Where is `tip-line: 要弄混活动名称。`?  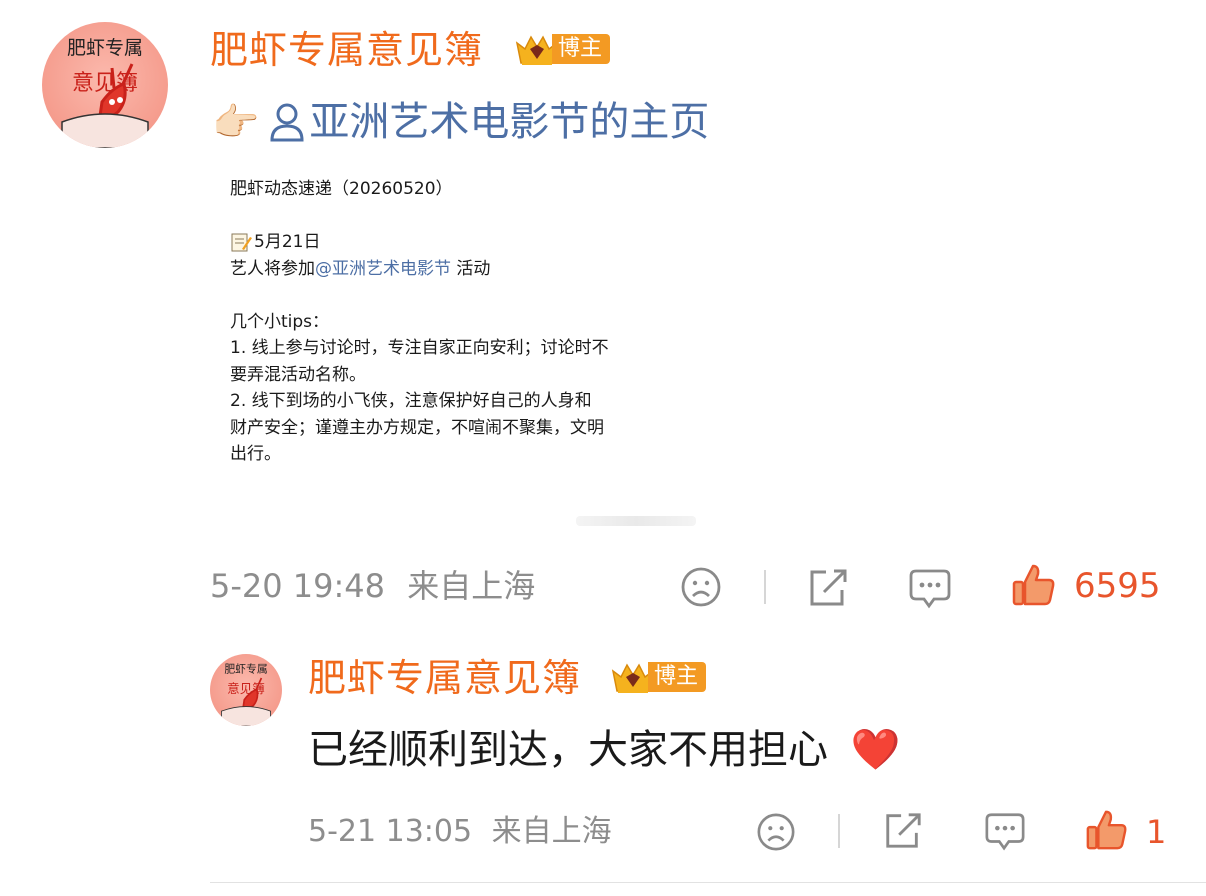
tip-line: 要弄混活动名称。 is located at coordinates (298, 374).